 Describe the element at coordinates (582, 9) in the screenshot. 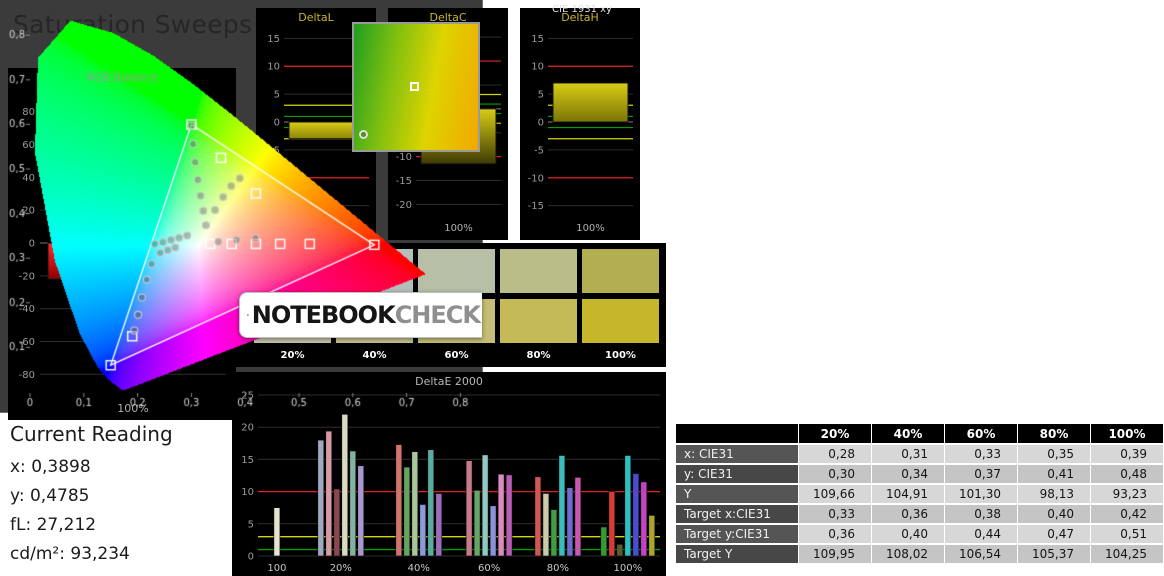

I see `cie-diagram-title: CIE 1931 xy` at that location.